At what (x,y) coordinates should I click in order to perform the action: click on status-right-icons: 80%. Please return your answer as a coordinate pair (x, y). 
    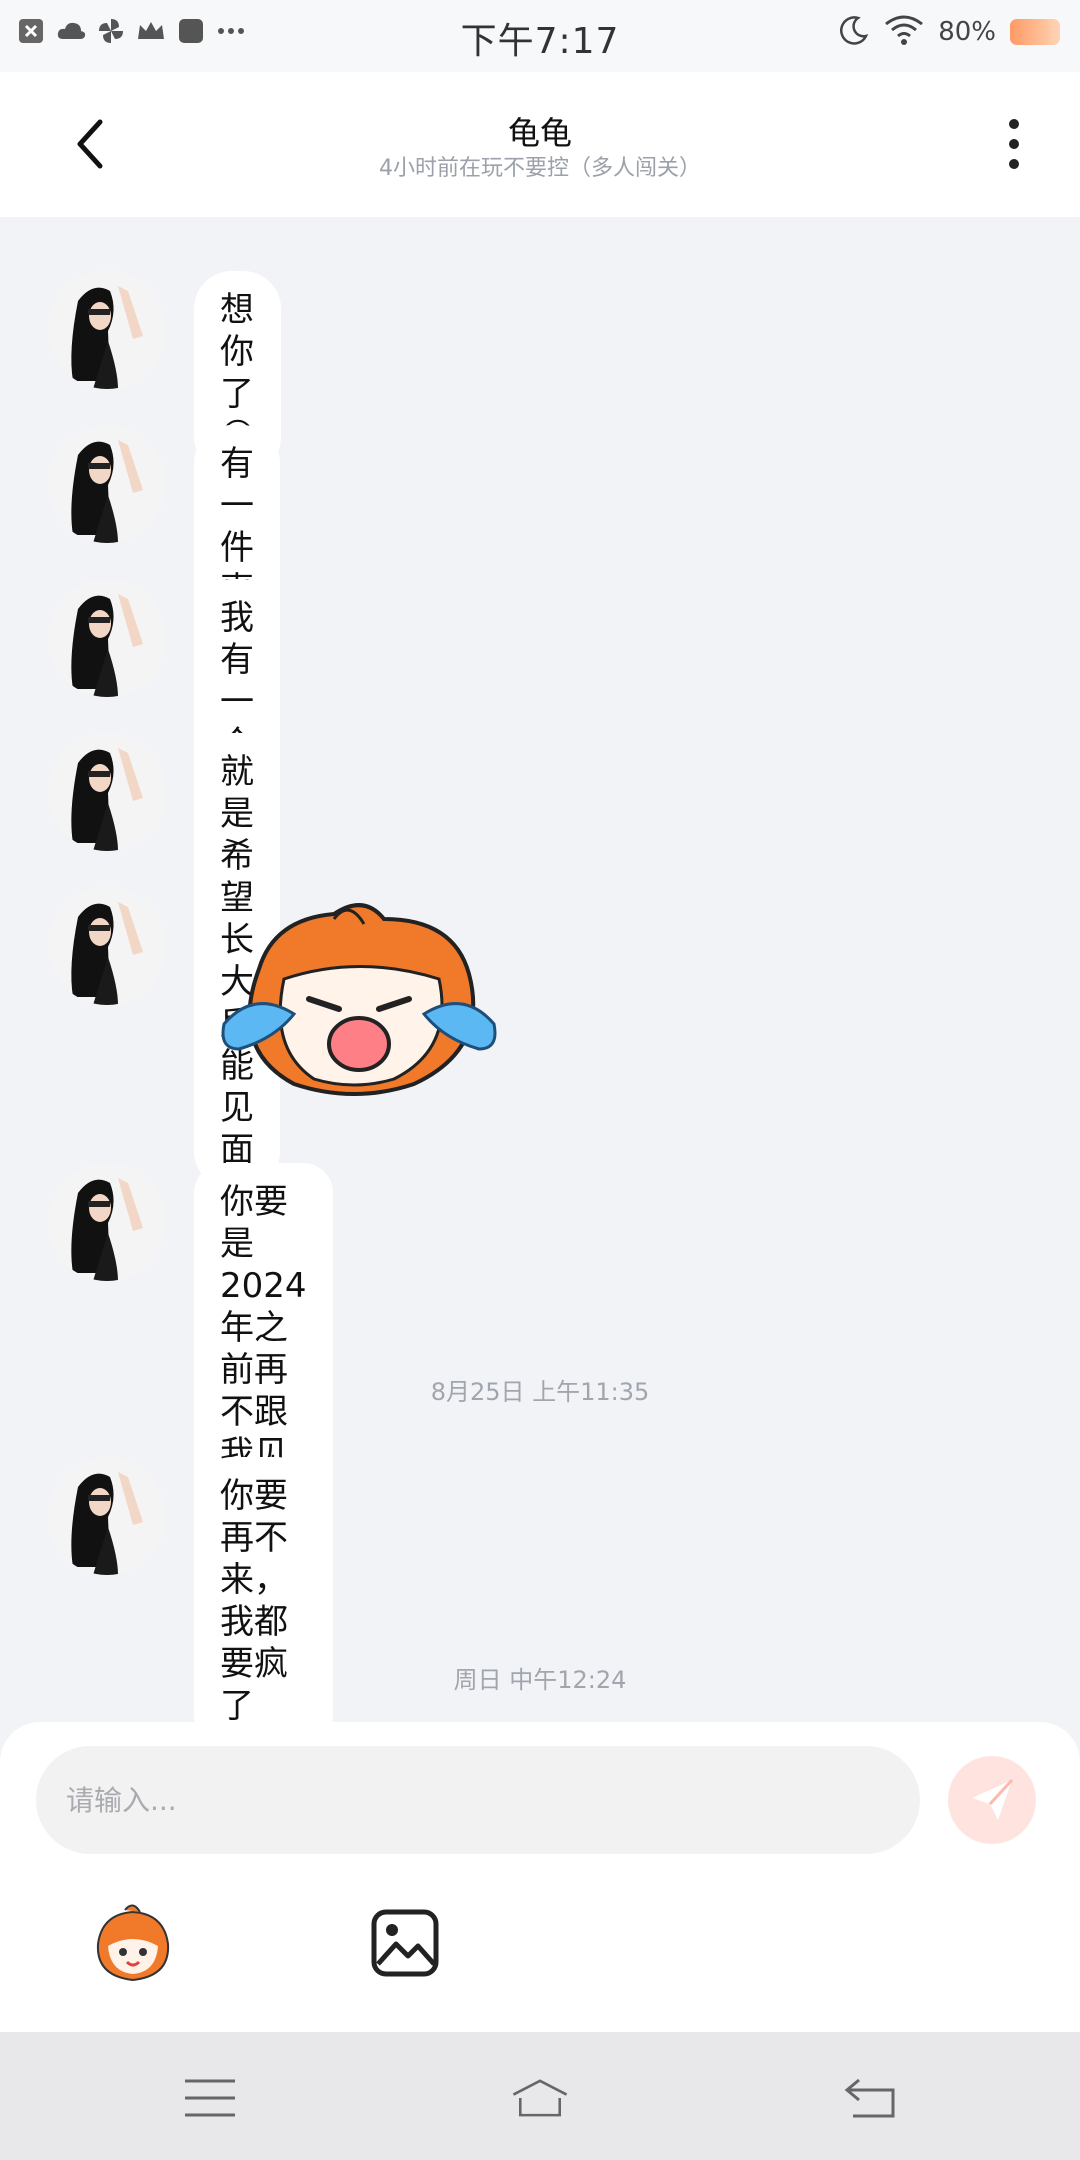
    Looking at the image, I should click on (949, 32).